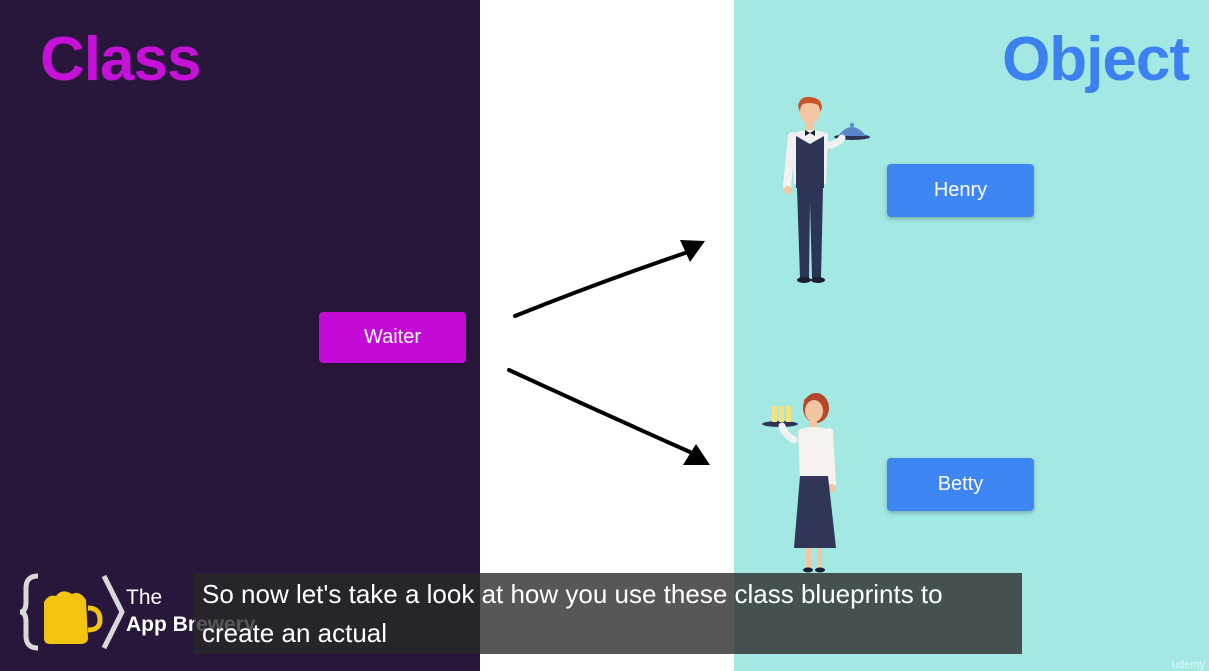  Describe the element at coordinates (799, 483) in the screenshot. I see `waitress-female-illustration` at that location.